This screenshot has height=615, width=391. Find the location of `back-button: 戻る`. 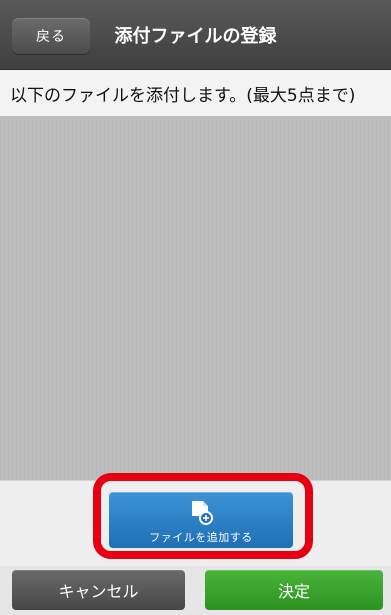

back-button: 戻る is located at coordinates (51, 36).